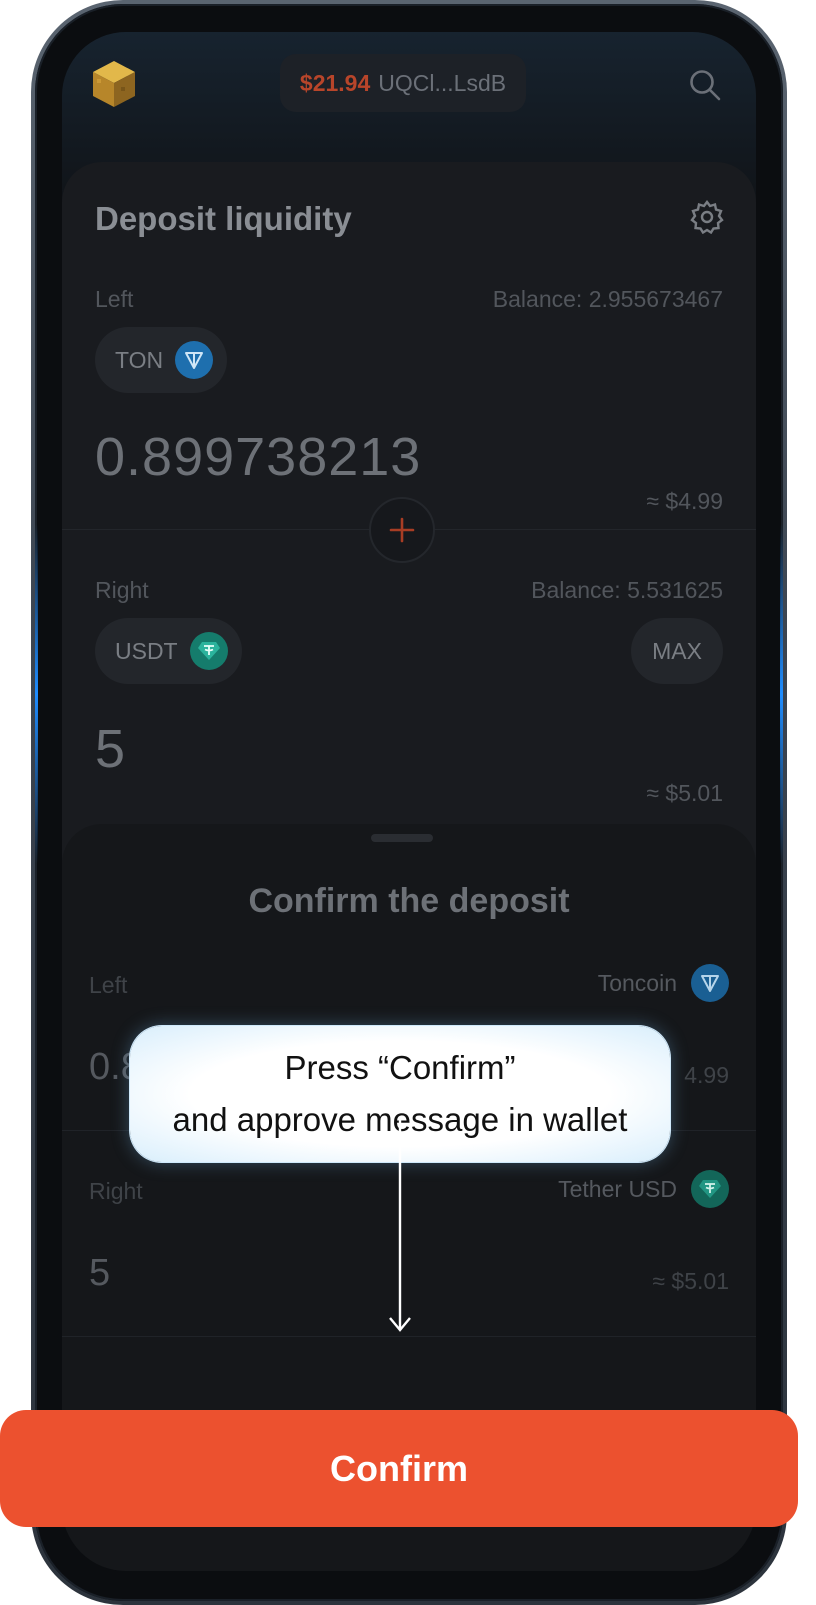 This screenshot has height=1605, width=816. I want to click on card-title: Deposit liquidity, so click(223, 218).